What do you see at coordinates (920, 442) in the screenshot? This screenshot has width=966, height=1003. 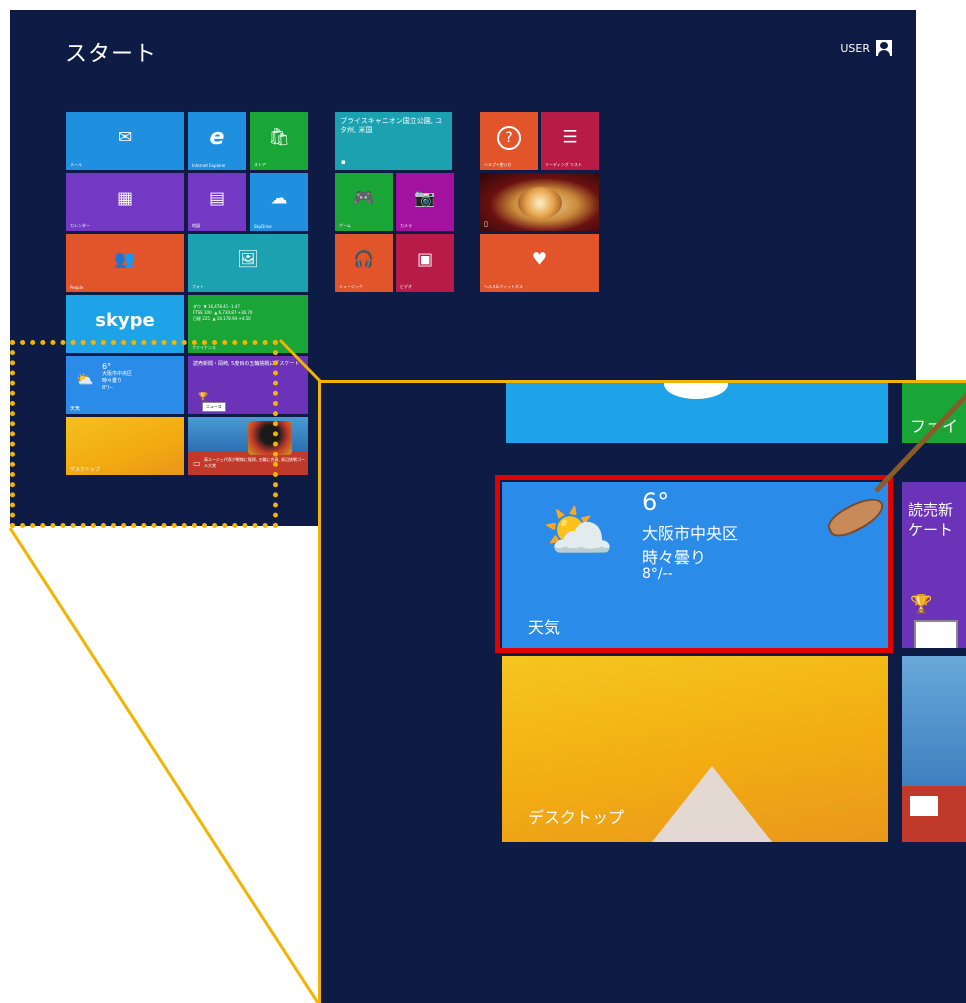 I see `pointer-stick` at bounding box center [920, 442].